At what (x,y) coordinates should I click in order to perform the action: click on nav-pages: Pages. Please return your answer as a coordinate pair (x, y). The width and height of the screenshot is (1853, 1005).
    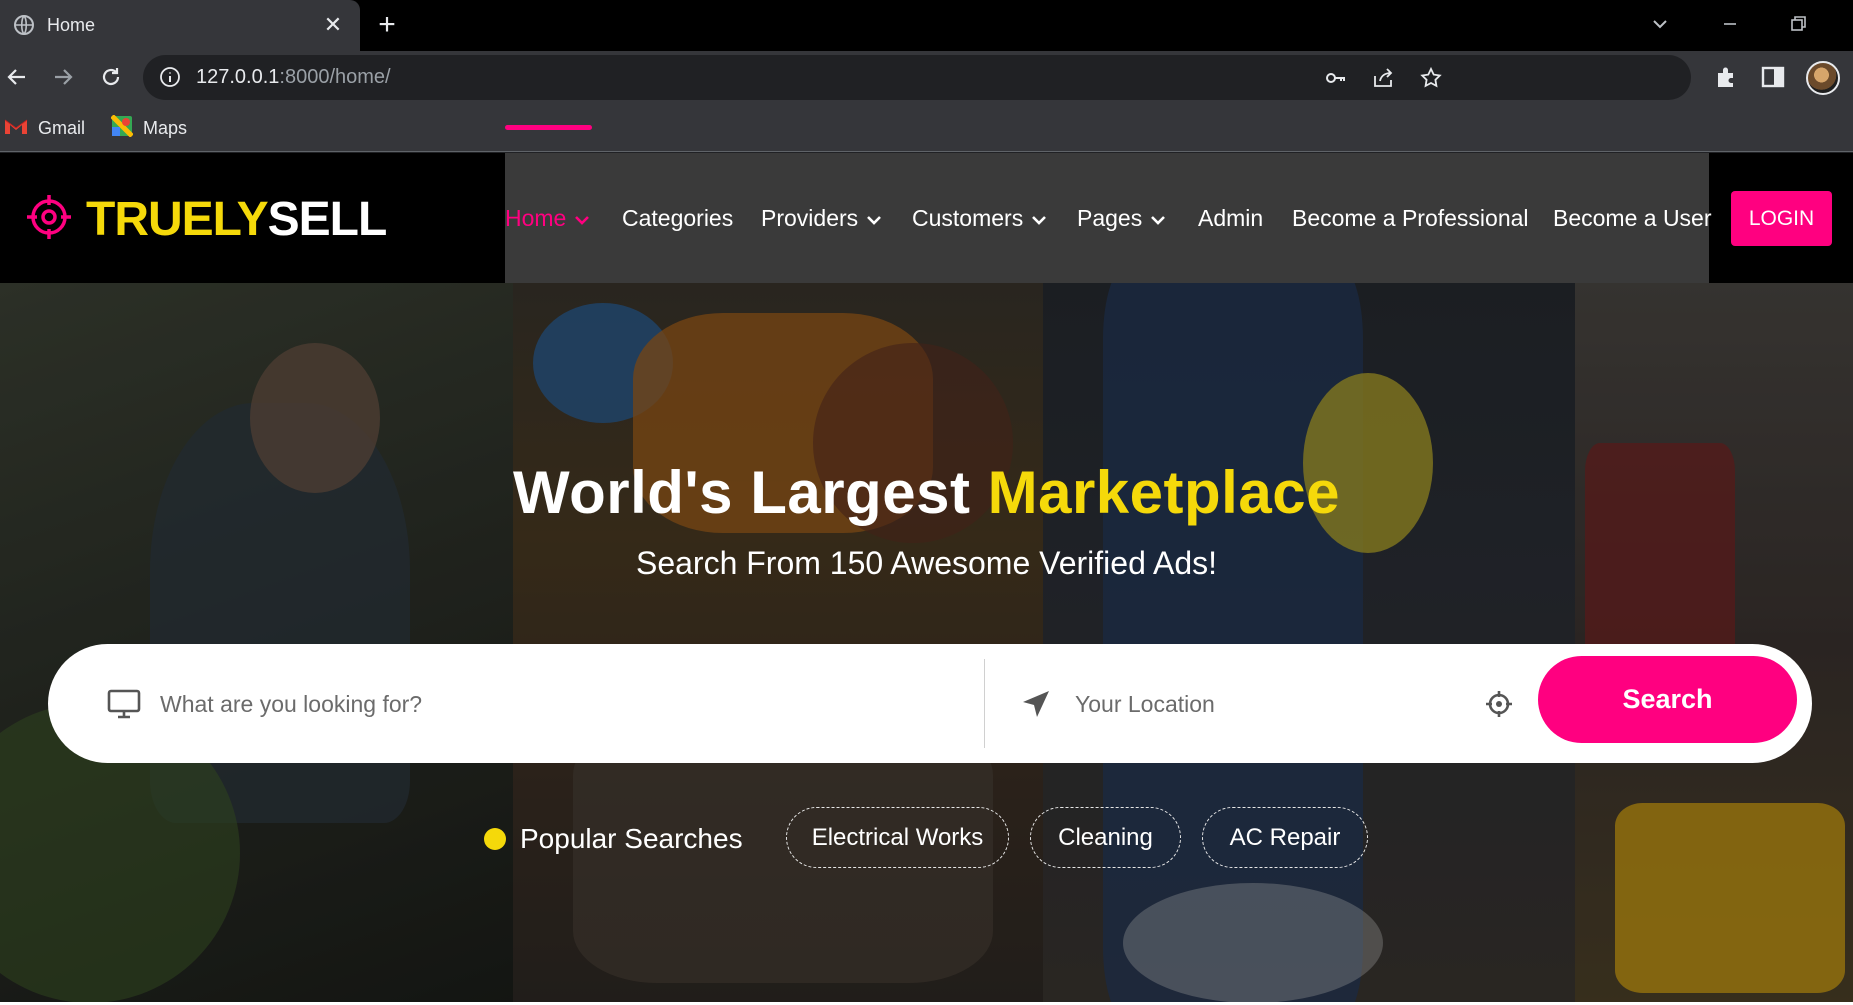
    Looking at the image, I should click on (1121, 218).